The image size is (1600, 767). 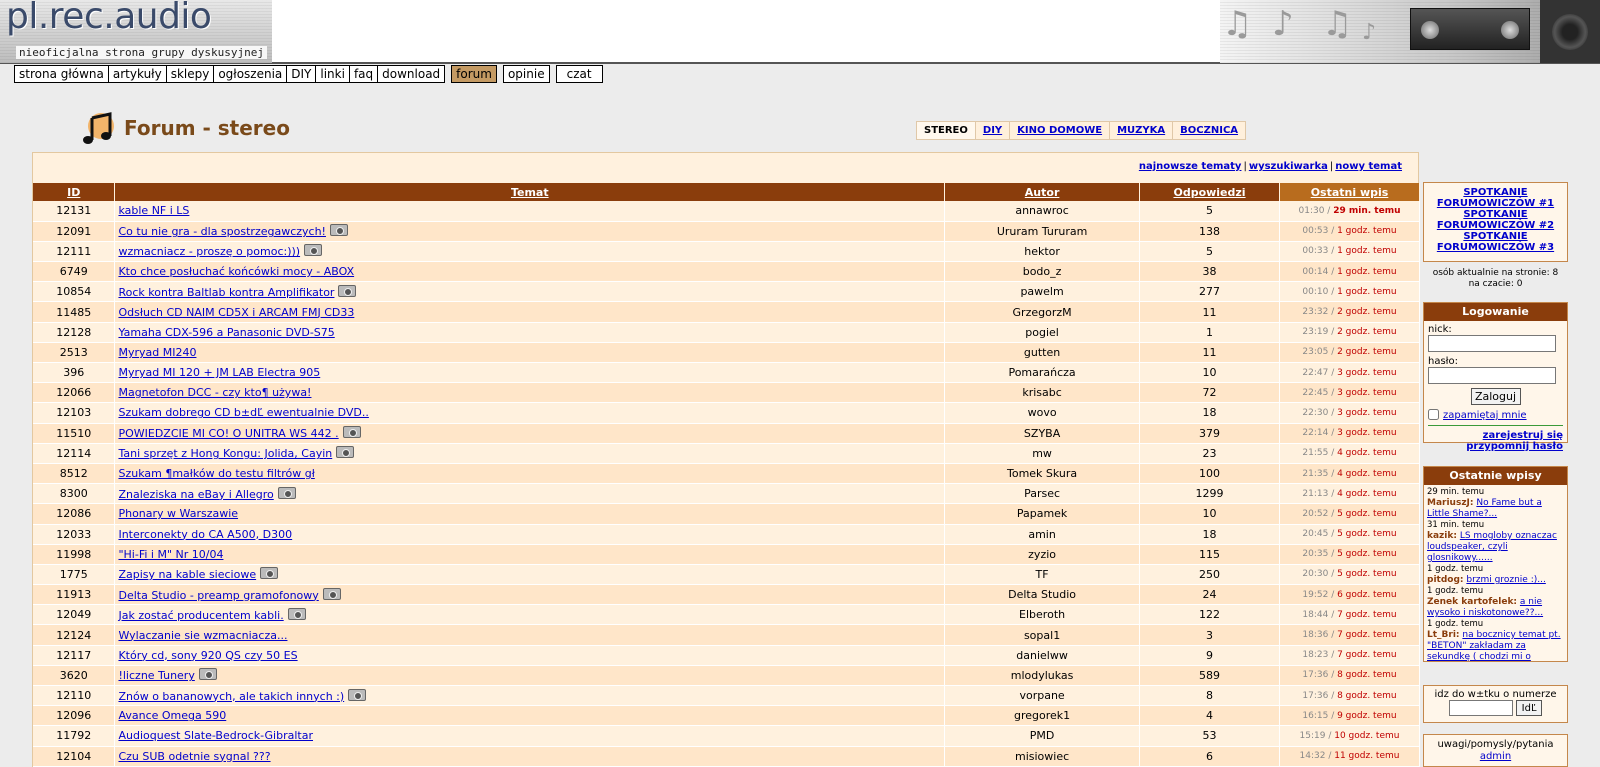 What do you see at coordinates (236, 312) in the screenshot?
I see `topic-link: Odsłuch CD NAIM CD5X i ARCAM FMJ CD33` at bounding box center [236, 312].